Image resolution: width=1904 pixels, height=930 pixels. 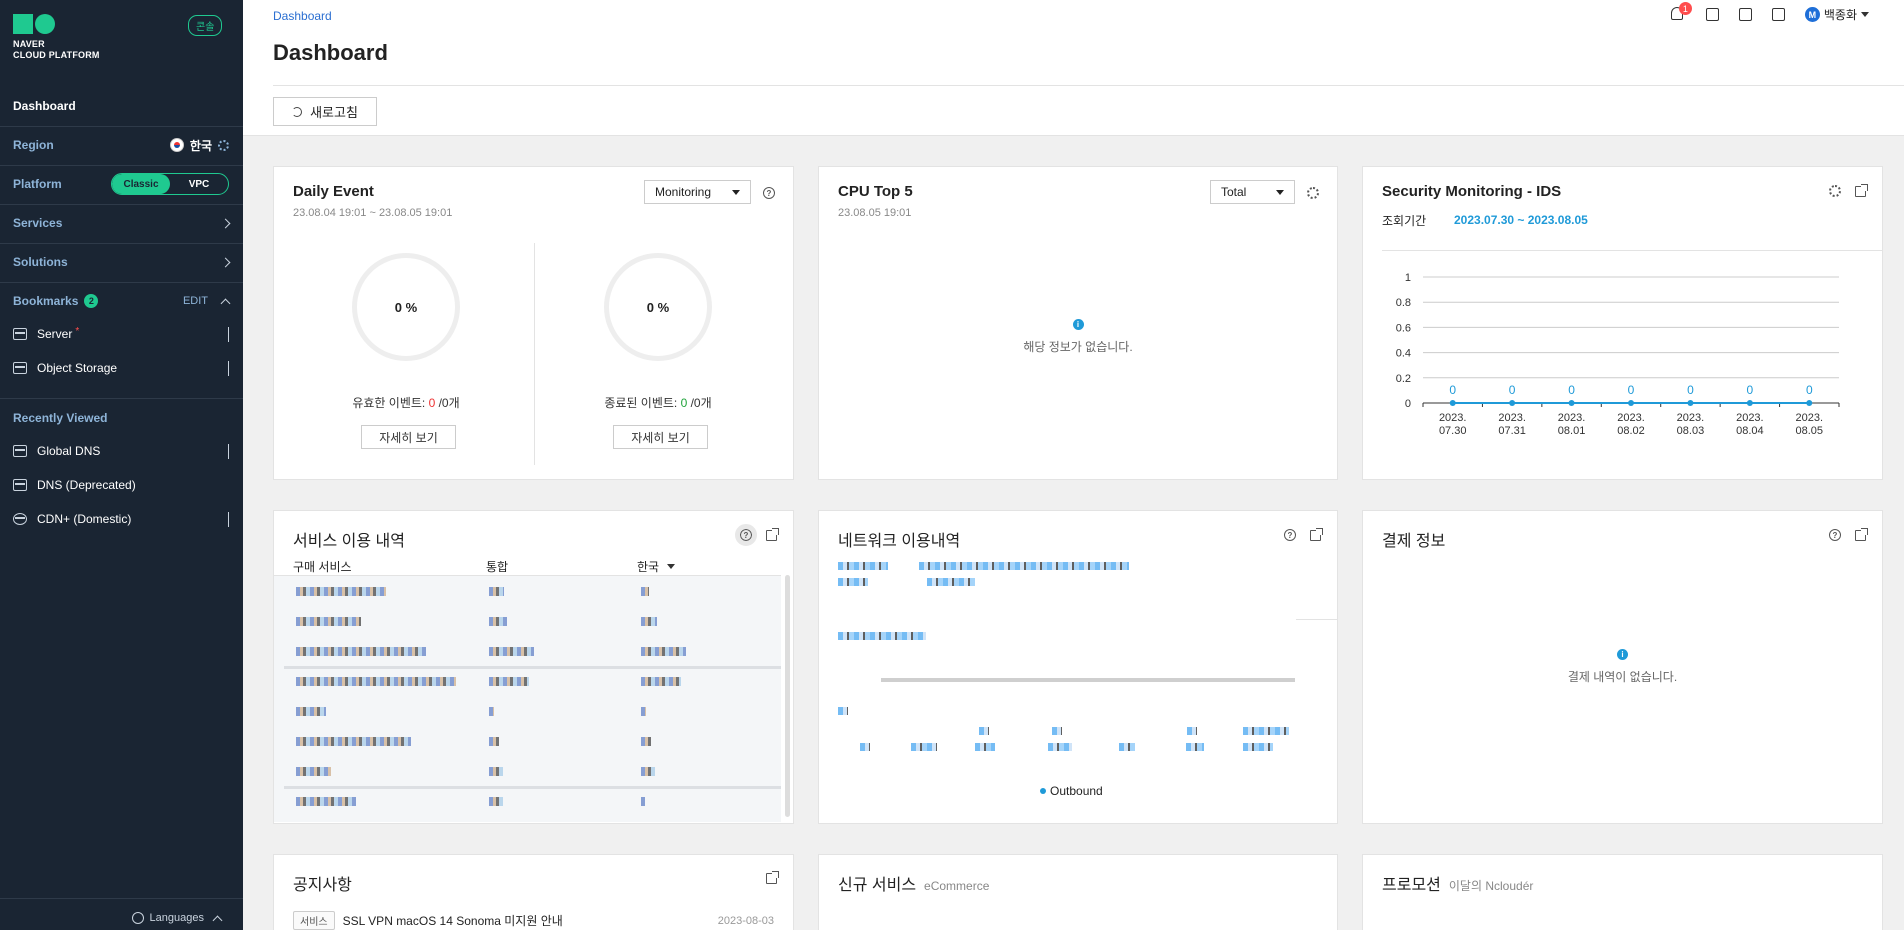 I want to click on refresh-button: 새로고침, so click(x=325, y=111).